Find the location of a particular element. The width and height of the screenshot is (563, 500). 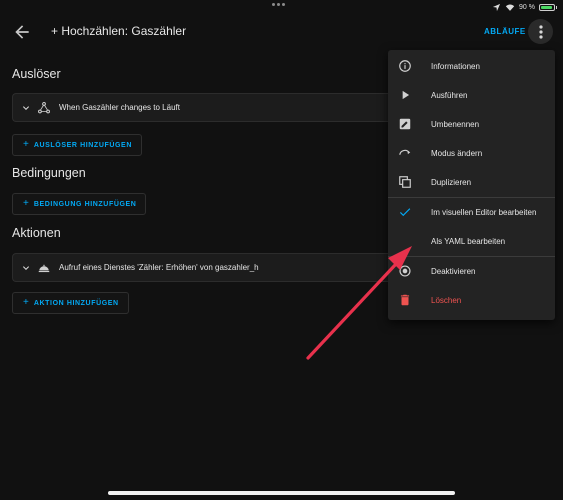

service-icon is located at coordinates (44, 268).